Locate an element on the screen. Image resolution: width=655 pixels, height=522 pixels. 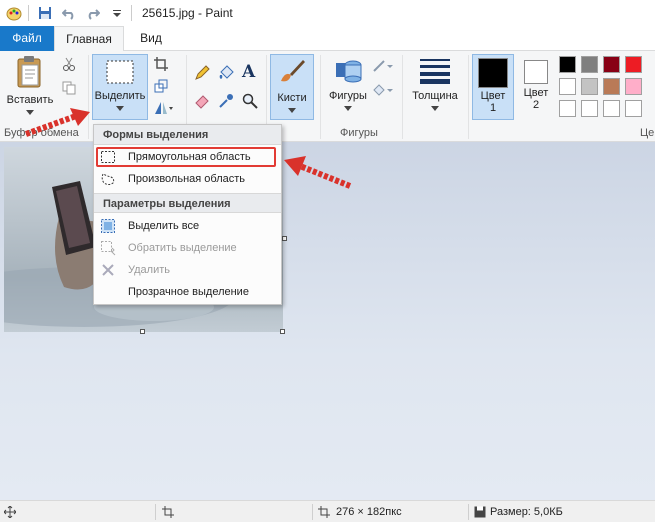
invert-selection-icon is located at coordinates (108, 248).